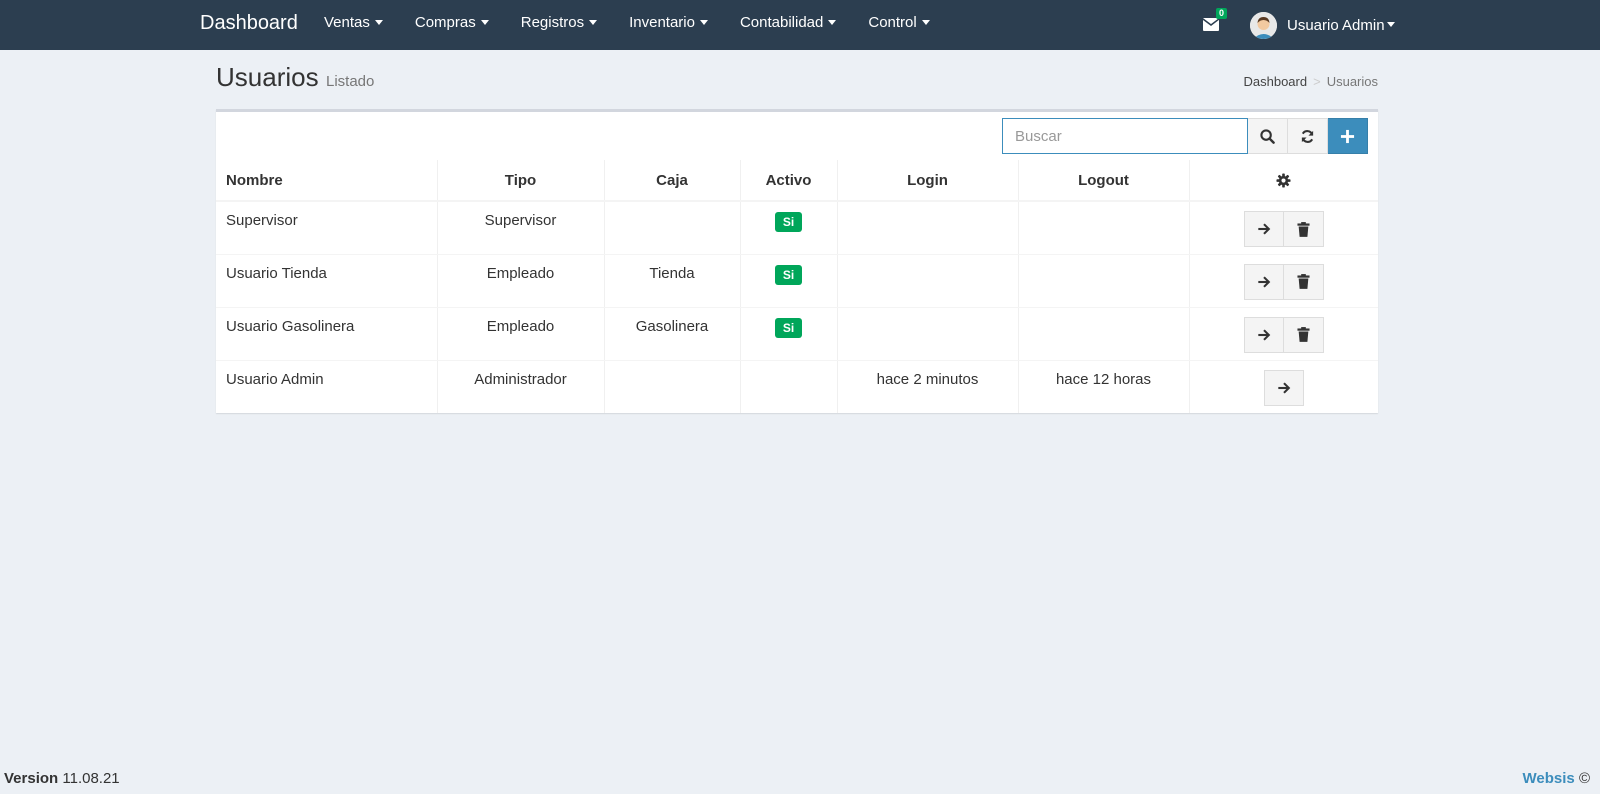 Image resolution: width=1600 pixels, height=794 pixels. Describe the element at coordinates (1352, 81) in the screenshot. I see `breadcrumb-current: Usuarios` at that location.